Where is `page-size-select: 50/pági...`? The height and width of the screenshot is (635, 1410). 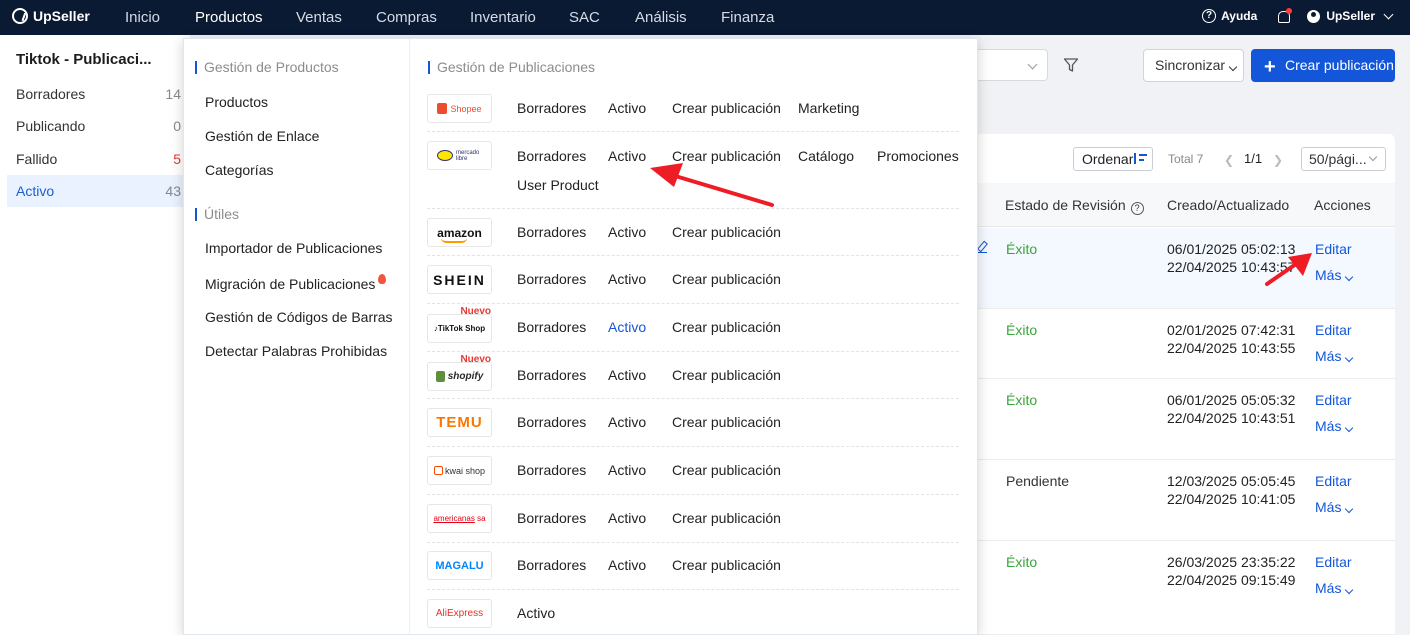
page-size-select: 50/pági... is located at coordinates (1343, 159).